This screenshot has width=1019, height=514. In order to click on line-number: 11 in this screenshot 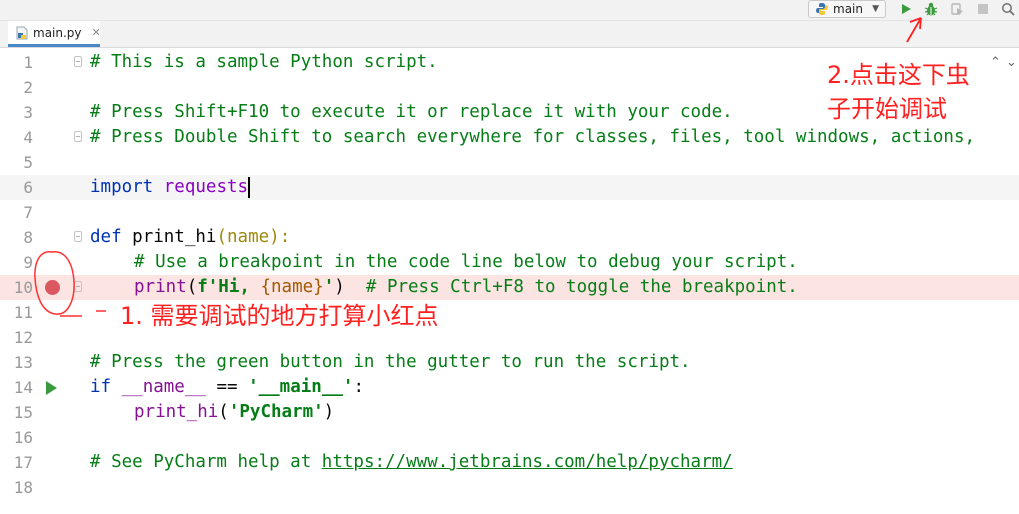, I will do `click(23, 312)`.